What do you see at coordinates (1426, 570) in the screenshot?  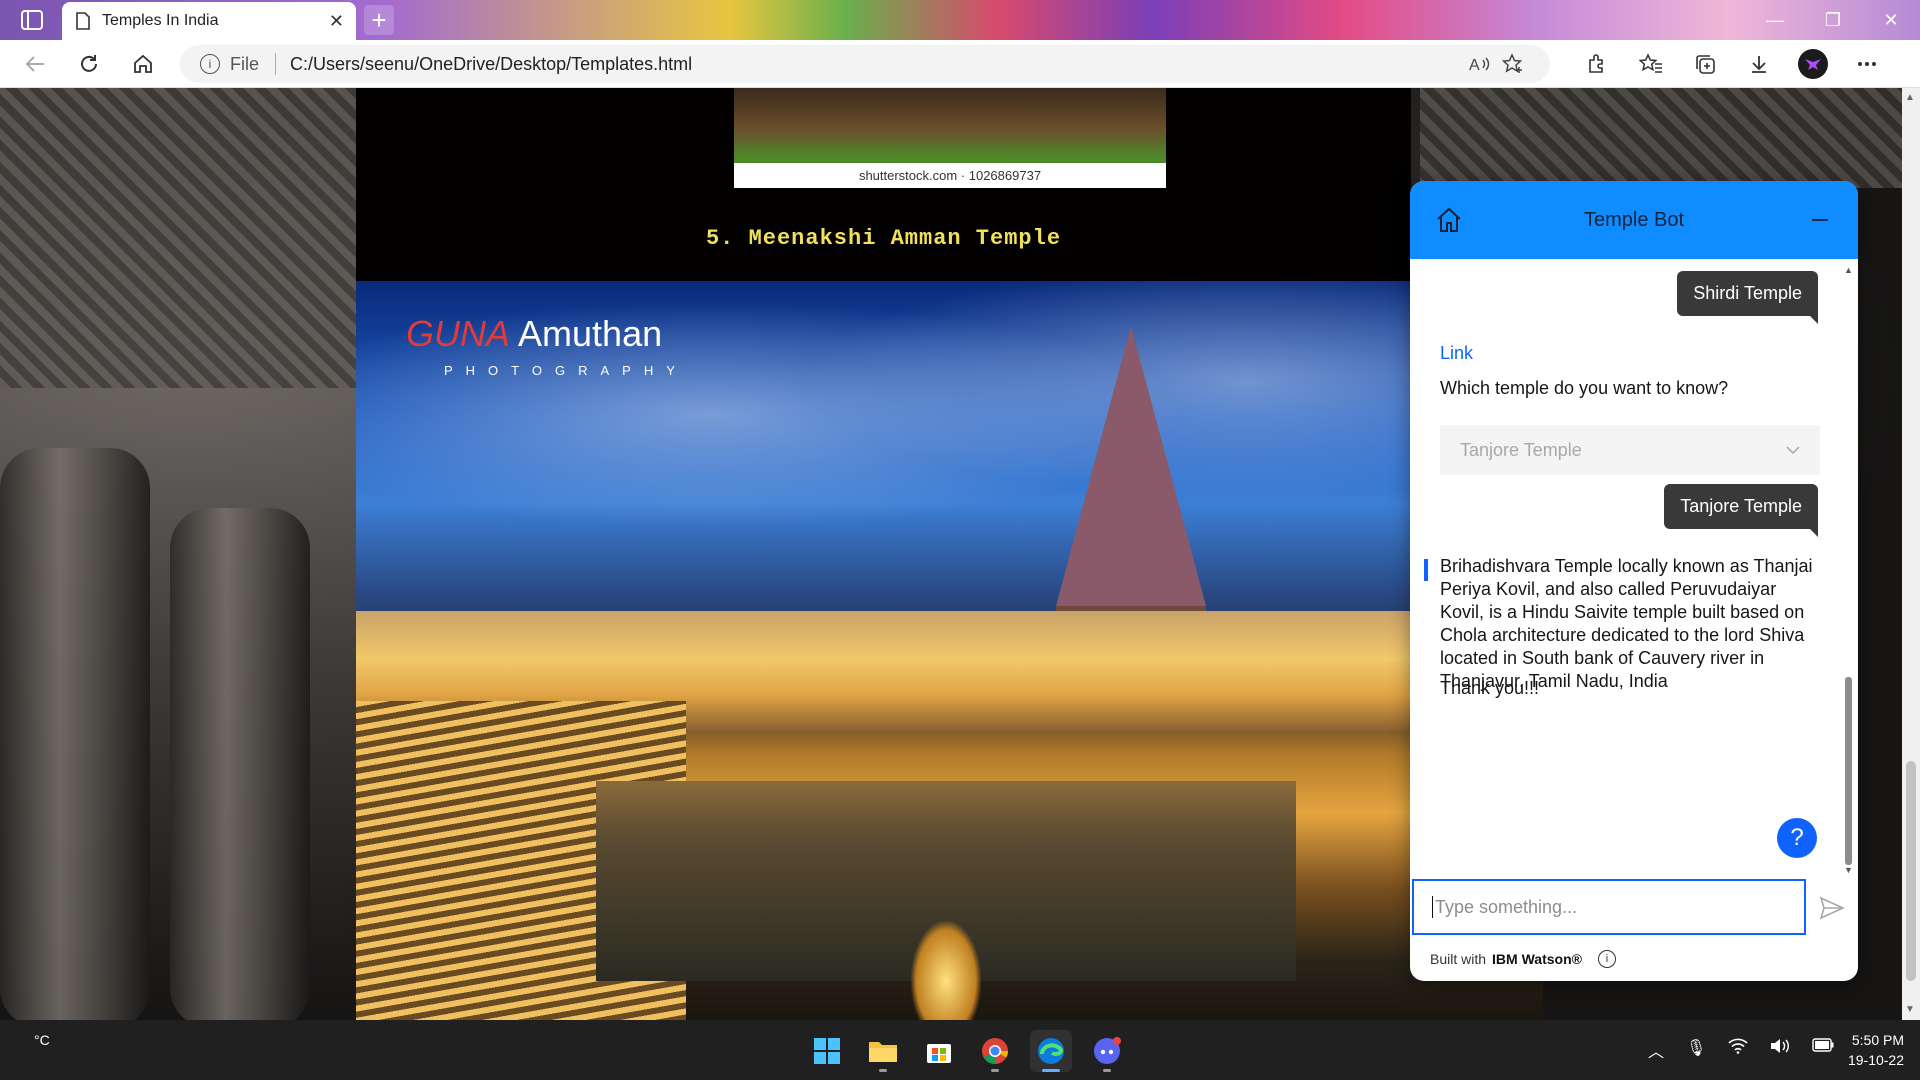 I see `response-indicator` at bounding box center [1426, 570].